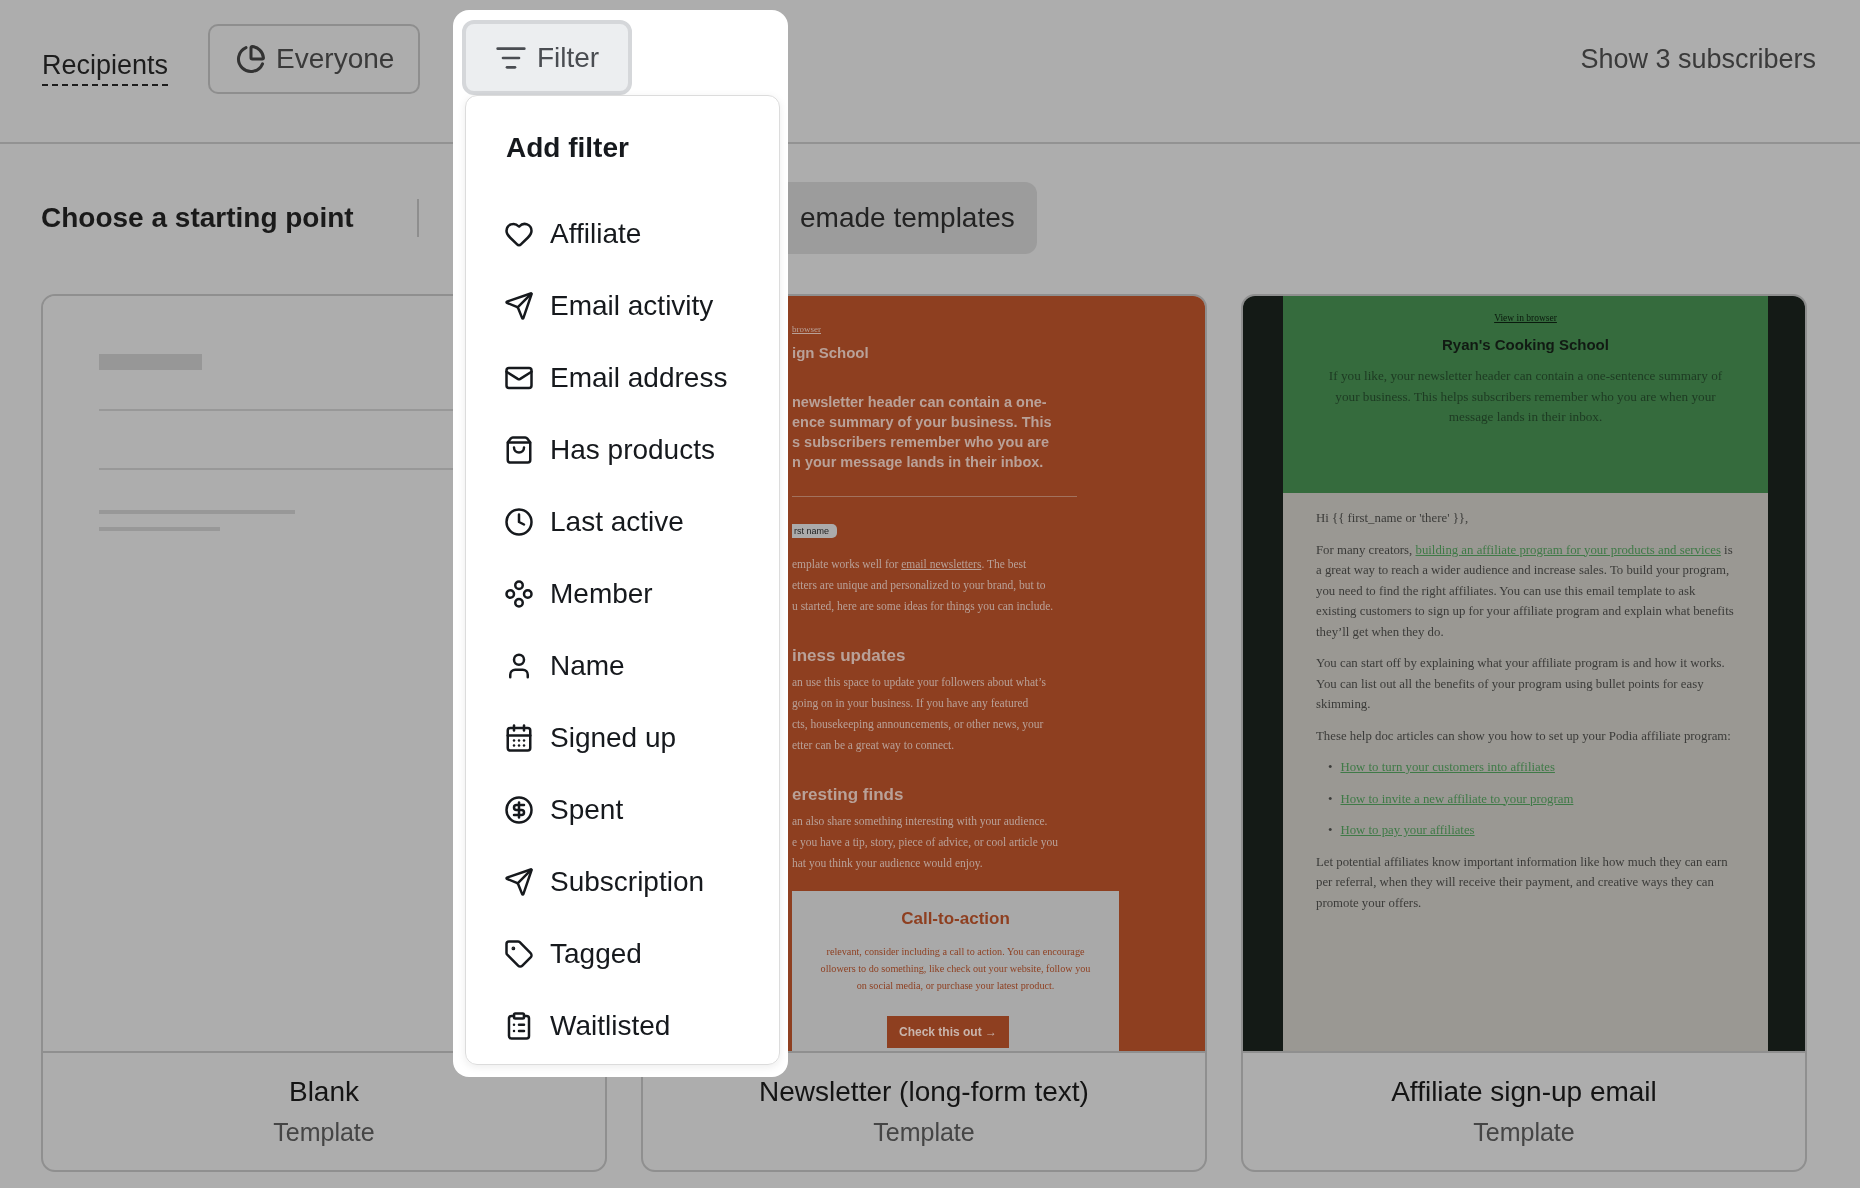 The height and width of the screenshot is (1188, 1860). I want to click on calendar-icon, so click(519, 738).